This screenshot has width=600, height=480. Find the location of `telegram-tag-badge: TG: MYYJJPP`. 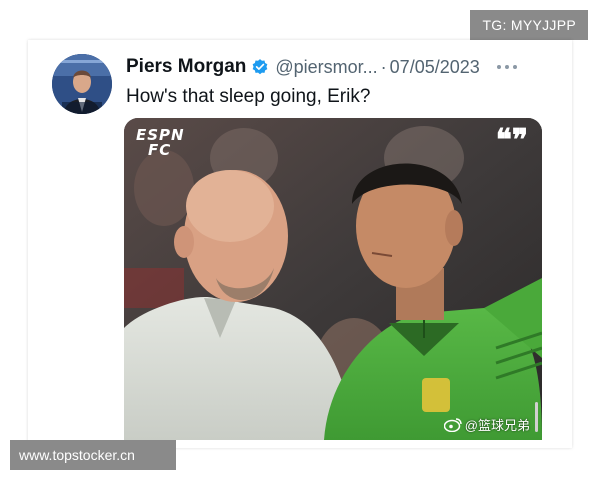

telegram-tag-badge: TG: MYYJJPP is located at coordinates (529, 25).